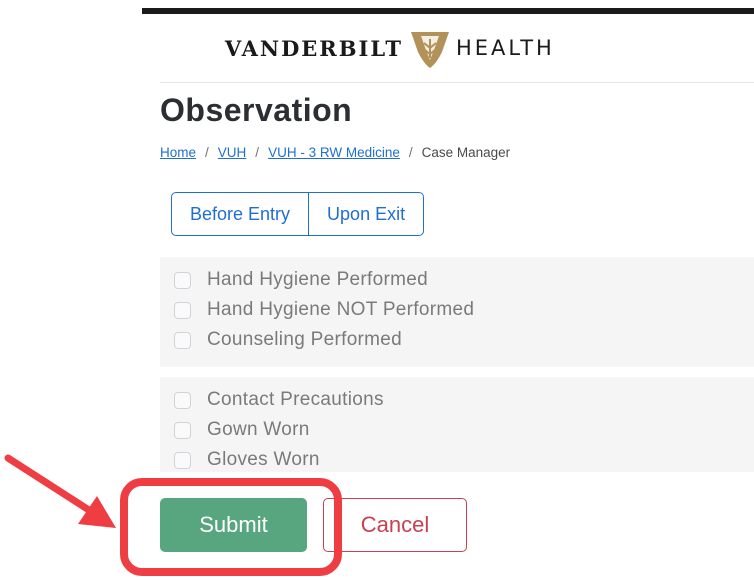  I want to click on before-entry-button: Before Entry, so click(240, 214).